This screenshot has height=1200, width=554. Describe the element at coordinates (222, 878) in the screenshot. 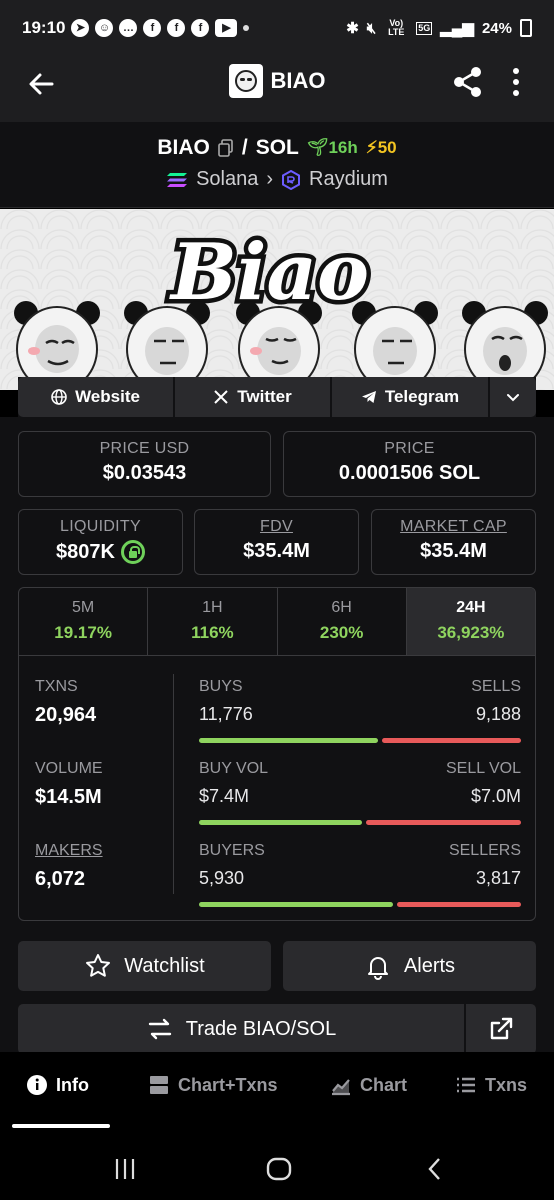

I see `buyers-value: 5,930` at that location.